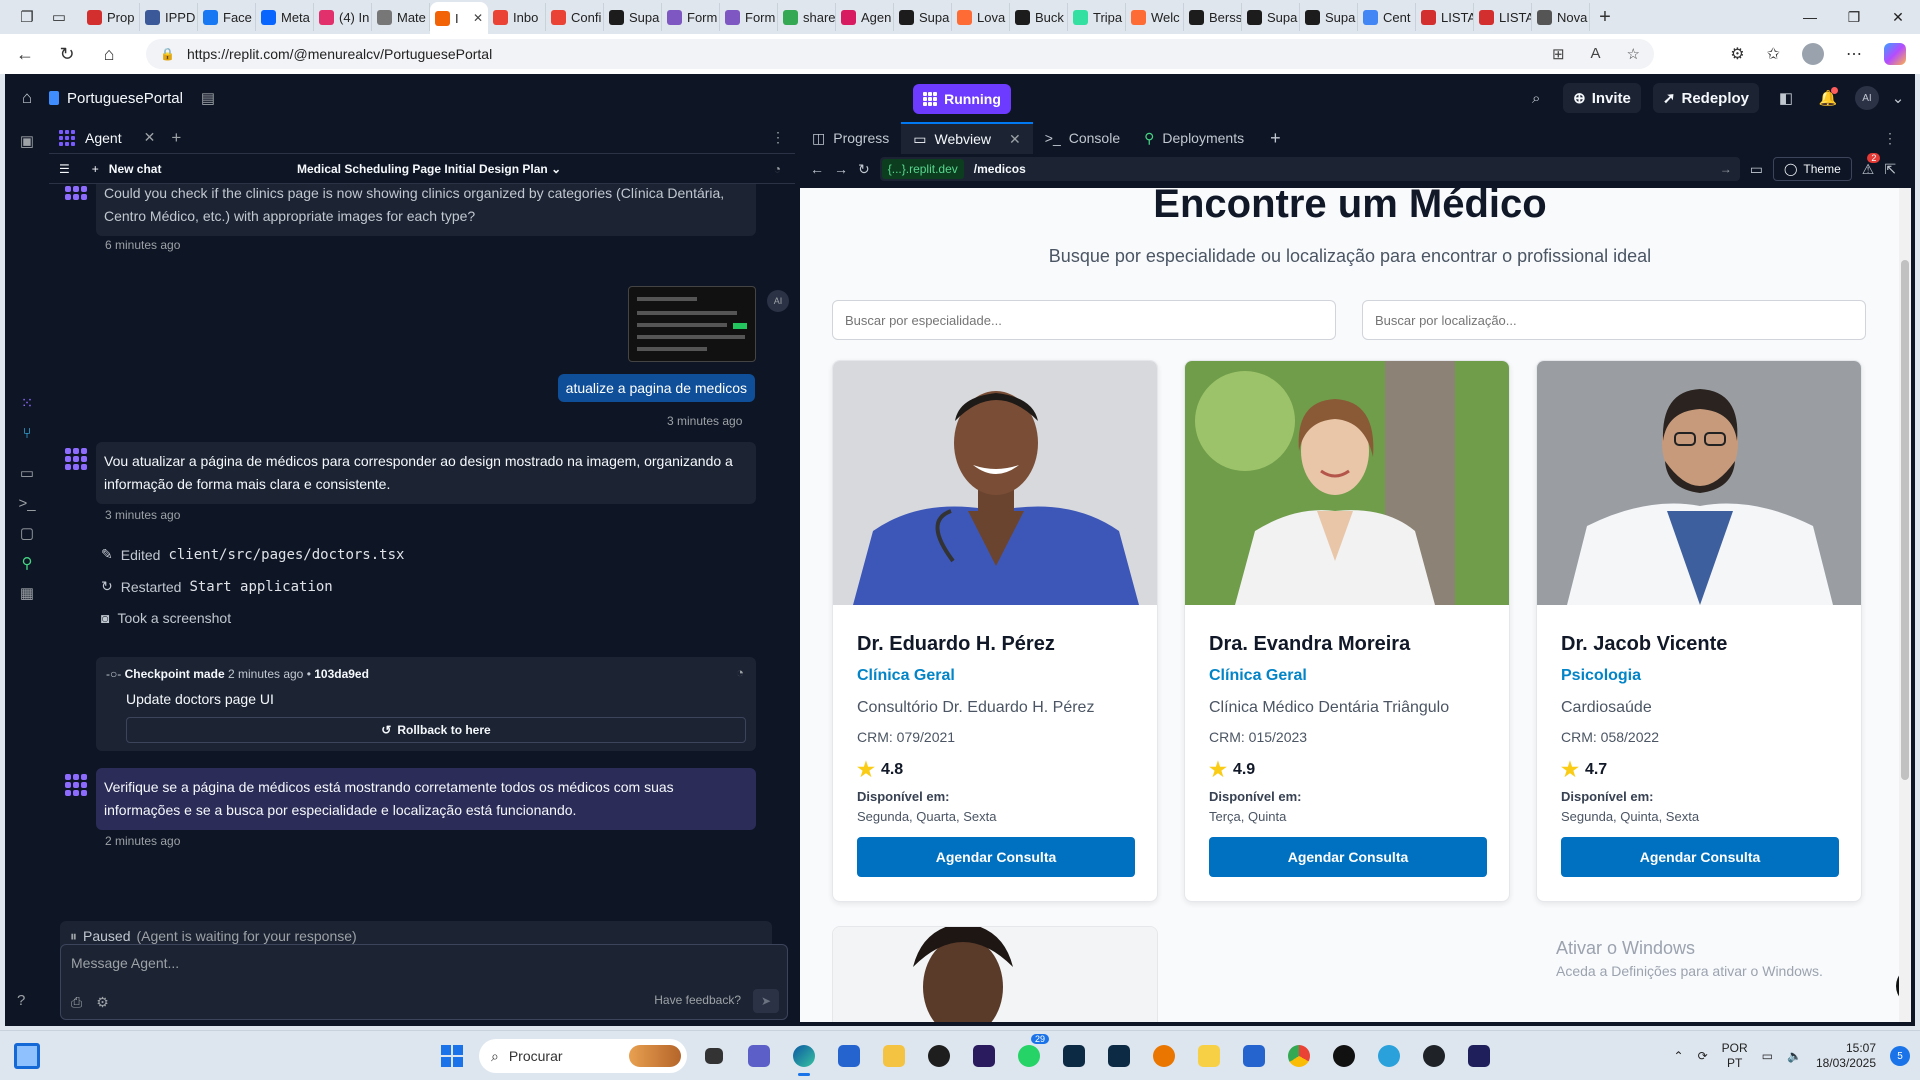  I want to click on browser-tab: Welc, so click(1155, 17).